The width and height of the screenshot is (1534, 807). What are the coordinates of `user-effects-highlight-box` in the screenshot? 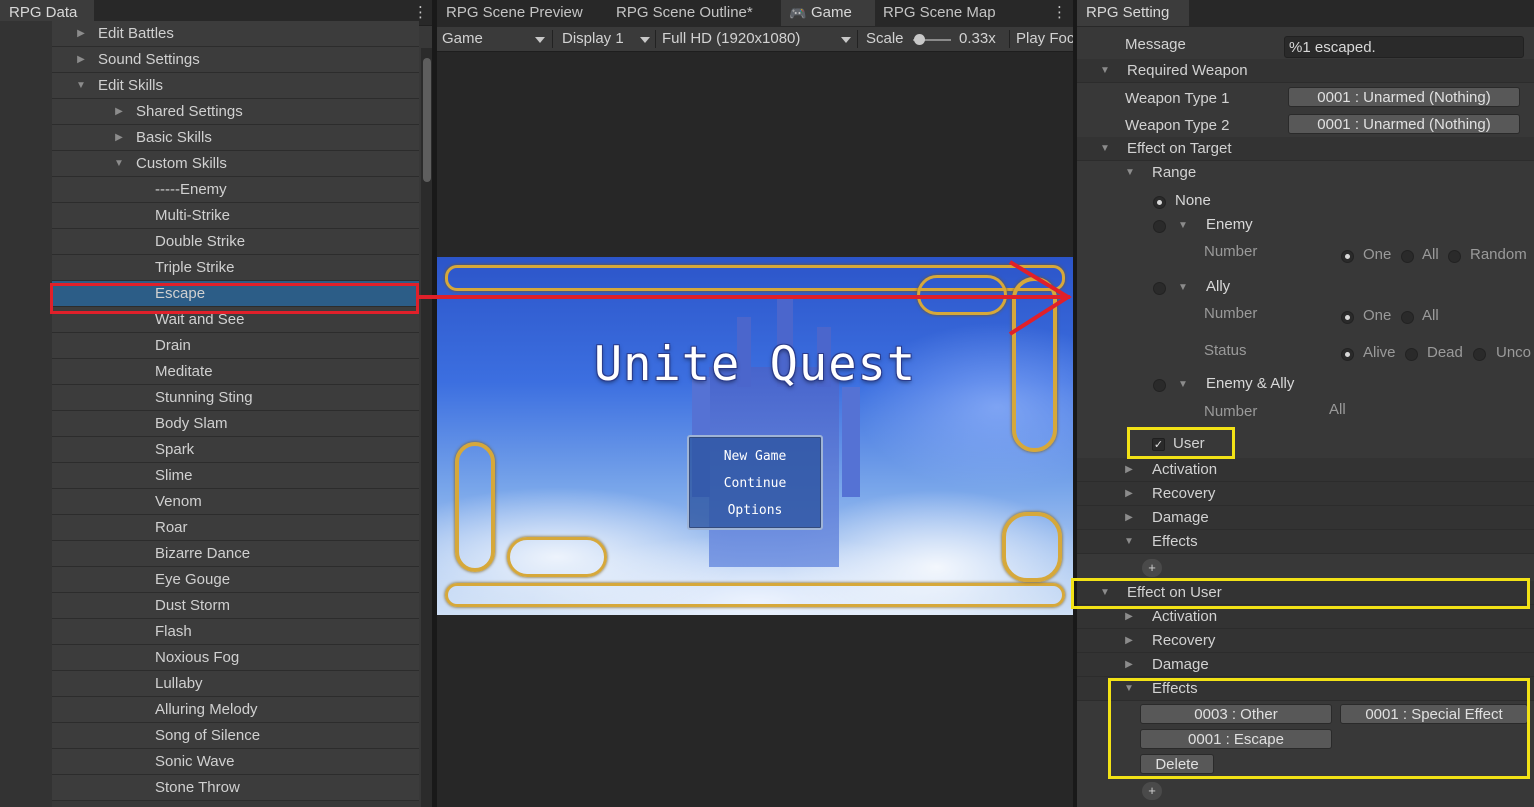 It's located at (1319, 728).